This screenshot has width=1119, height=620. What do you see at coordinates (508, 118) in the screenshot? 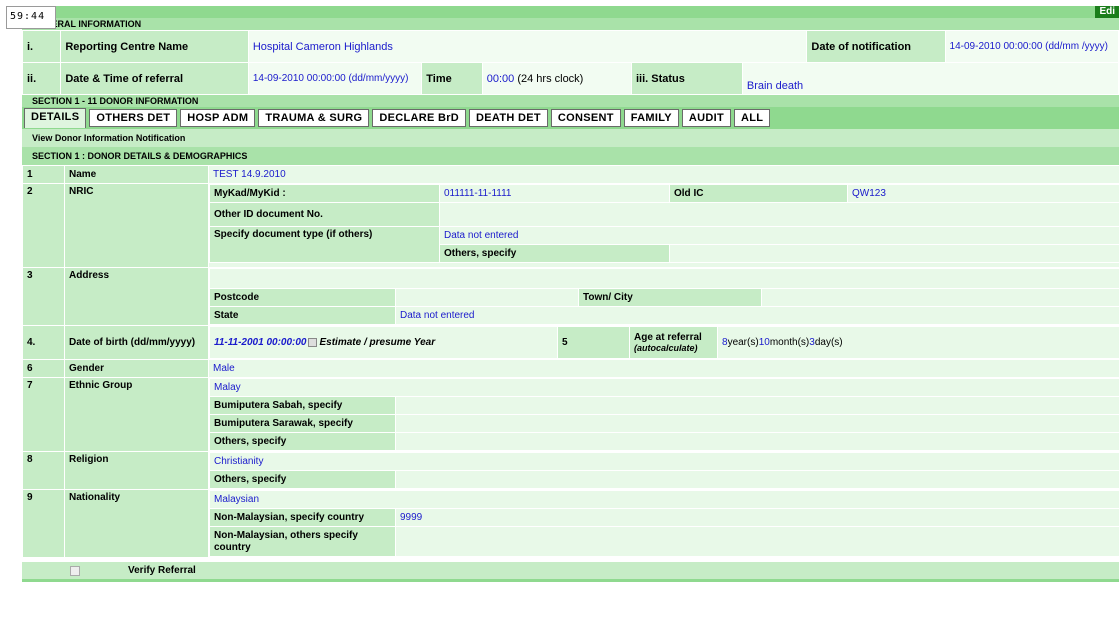
I see `tab-death-det: DEATH DET` at bounding box center [508, 118].